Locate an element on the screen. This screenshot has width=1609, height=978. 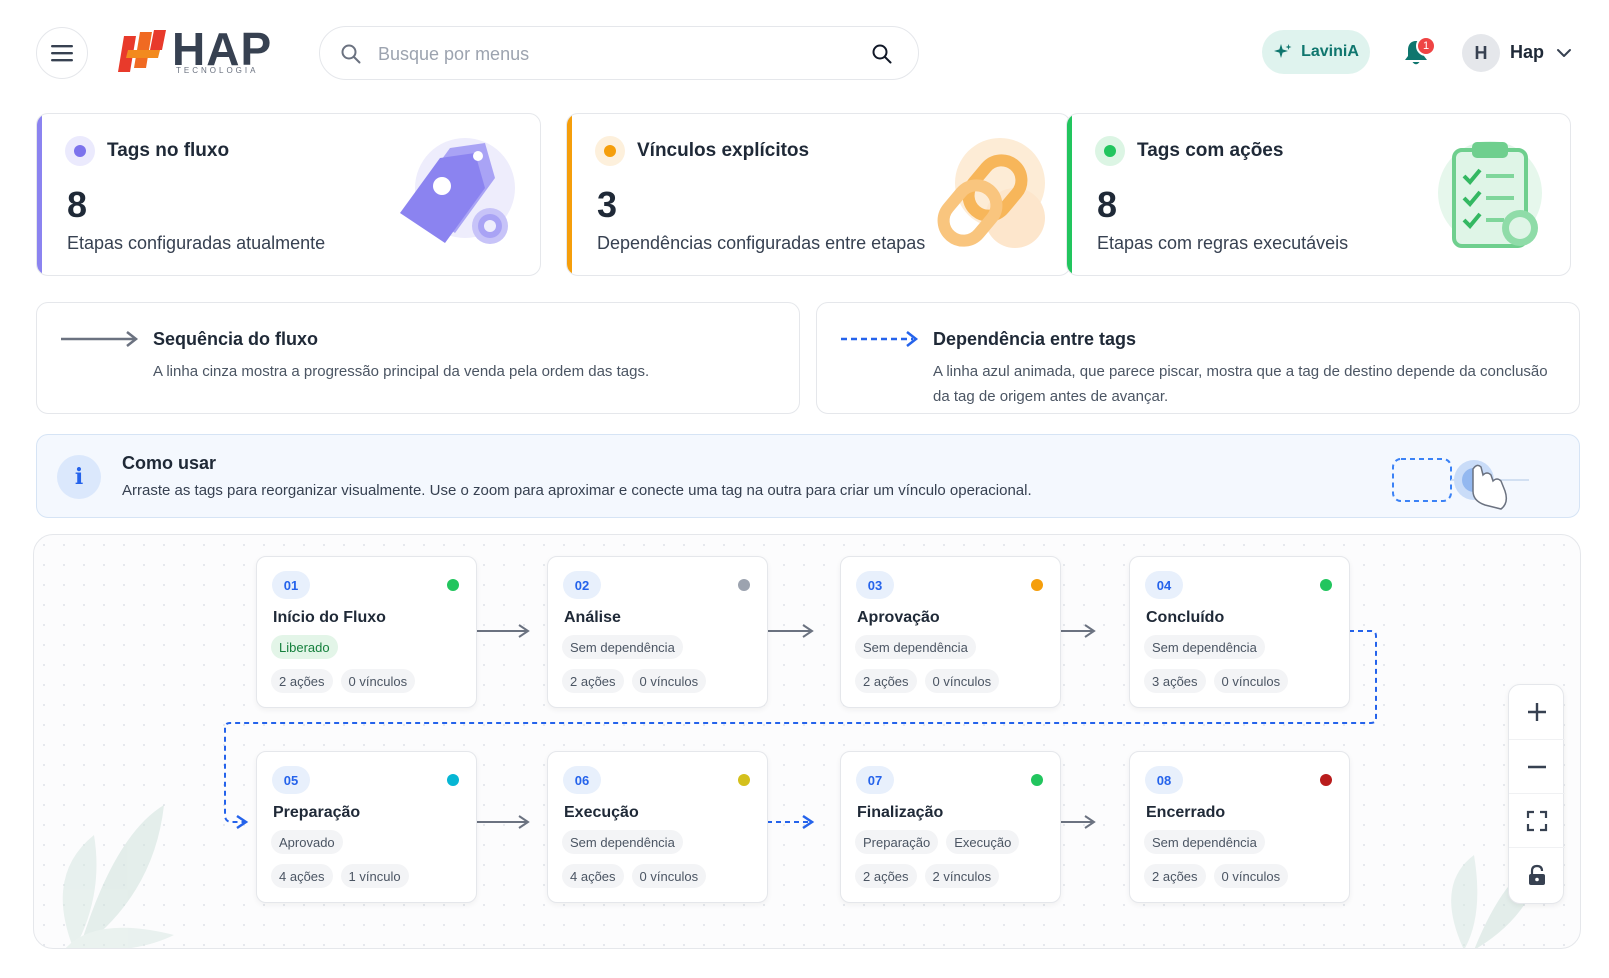
lock-button is located at coordinates (1537, 874).